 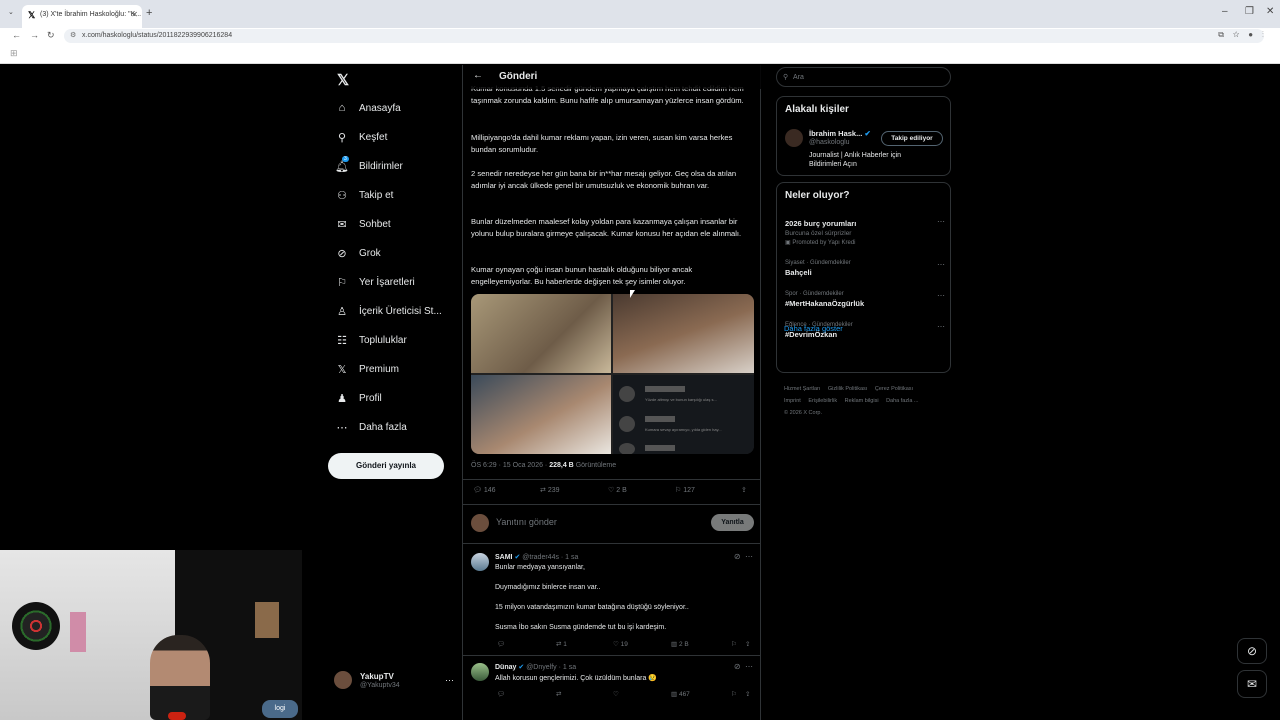 What do you see at coordinates (370, 340) in the screenshot?
I see `nav-communities: ☷ Topluluklar` at bounding box center [370, 340].